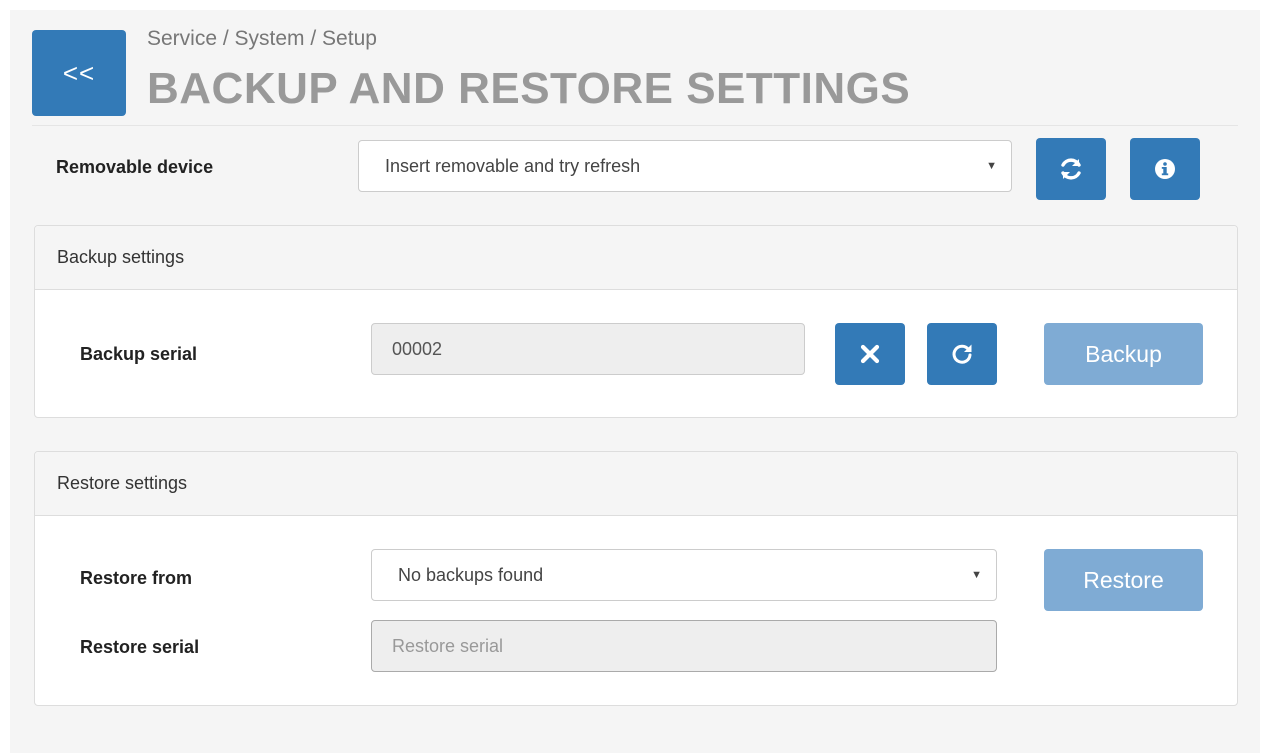 The height and width of the screenshot is (753, 1265). I want to click on backup-panel-heading: Backup settings, so click(636, 258).